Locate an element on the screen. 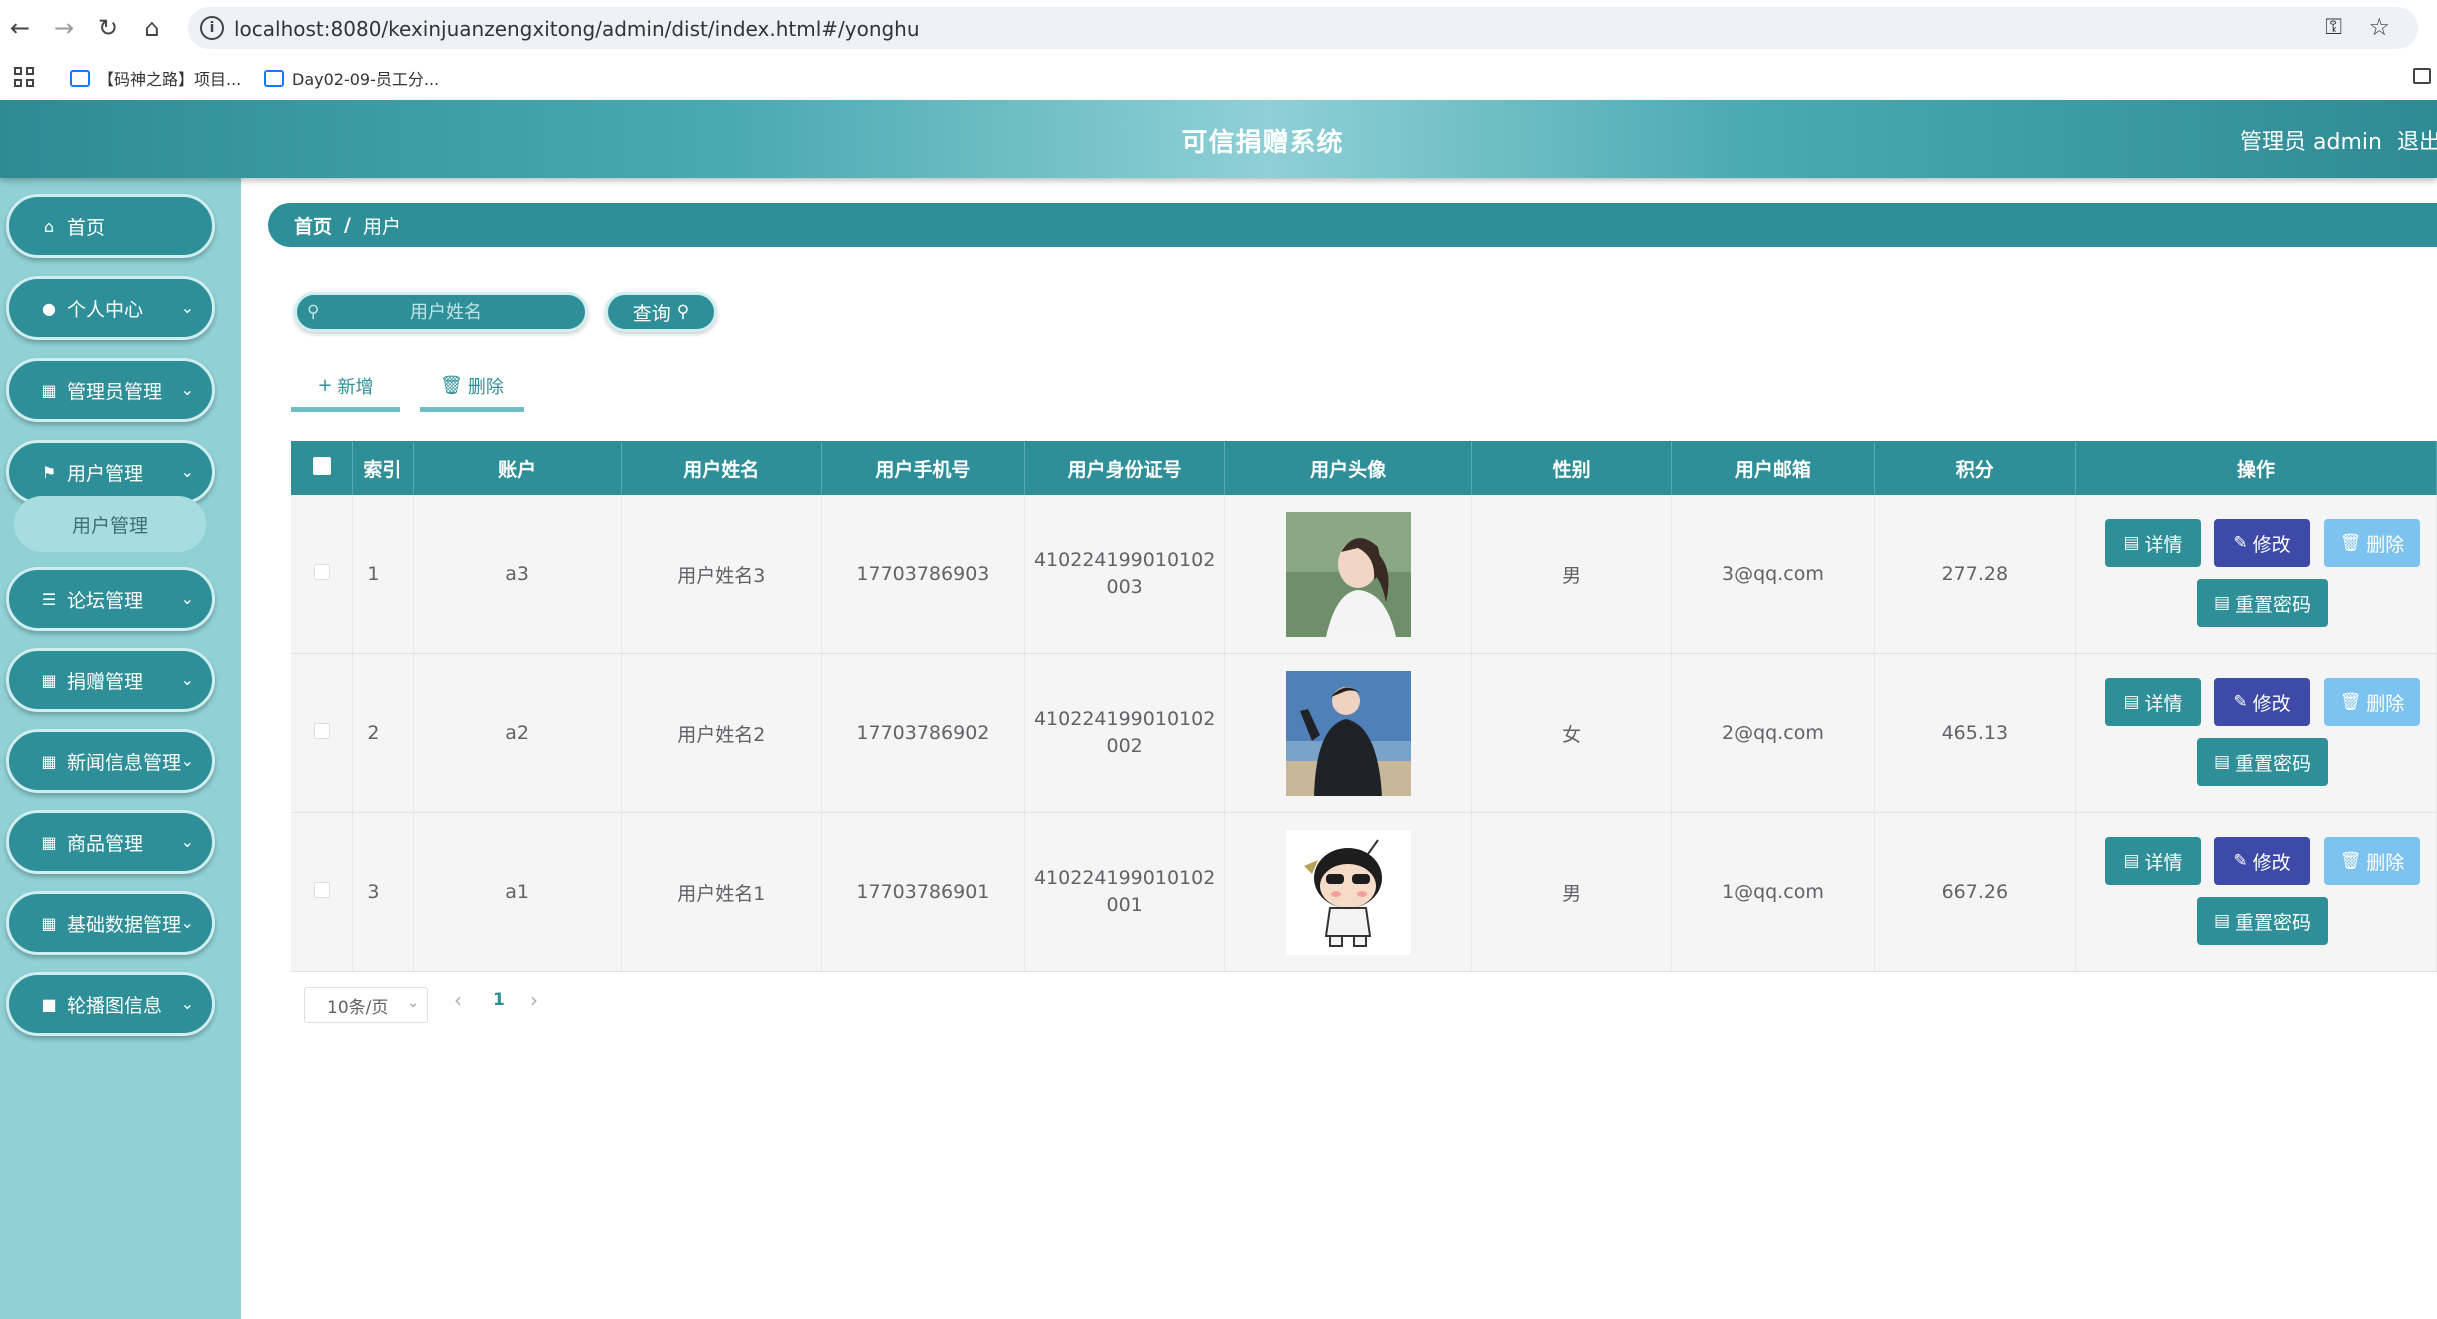 Image resolution: width=2437 pixels, height=1319 pixels. submenu-user-management: 用户管理 is located at coordinates (110, 524).